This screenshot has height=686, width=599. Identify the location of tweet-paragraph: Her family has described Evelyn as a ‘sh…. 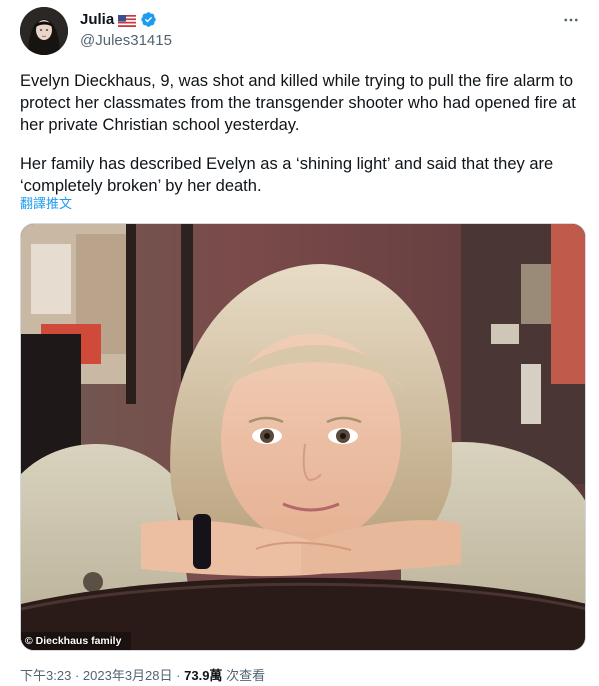
(287, 175).